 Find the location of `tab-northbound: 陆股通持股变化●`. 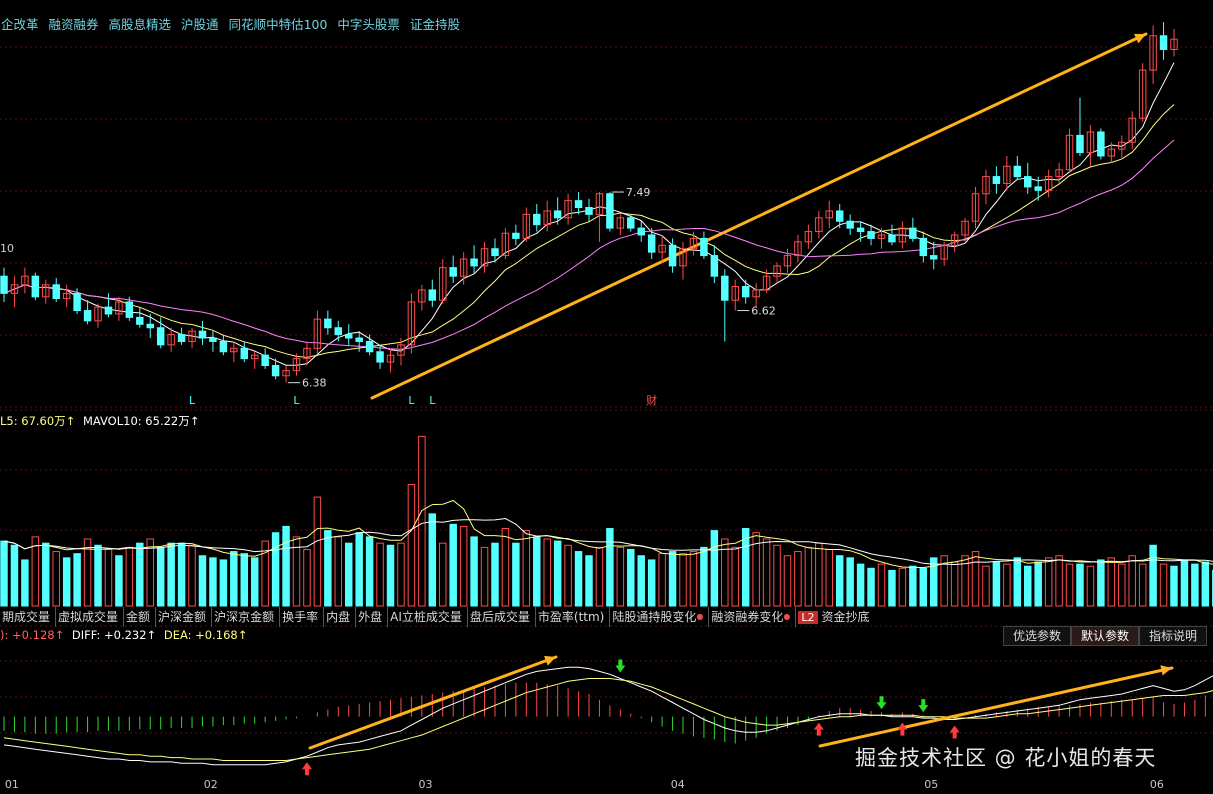

tab-northbound: 陆股通持股变化● is located at coordinates (660, 617).